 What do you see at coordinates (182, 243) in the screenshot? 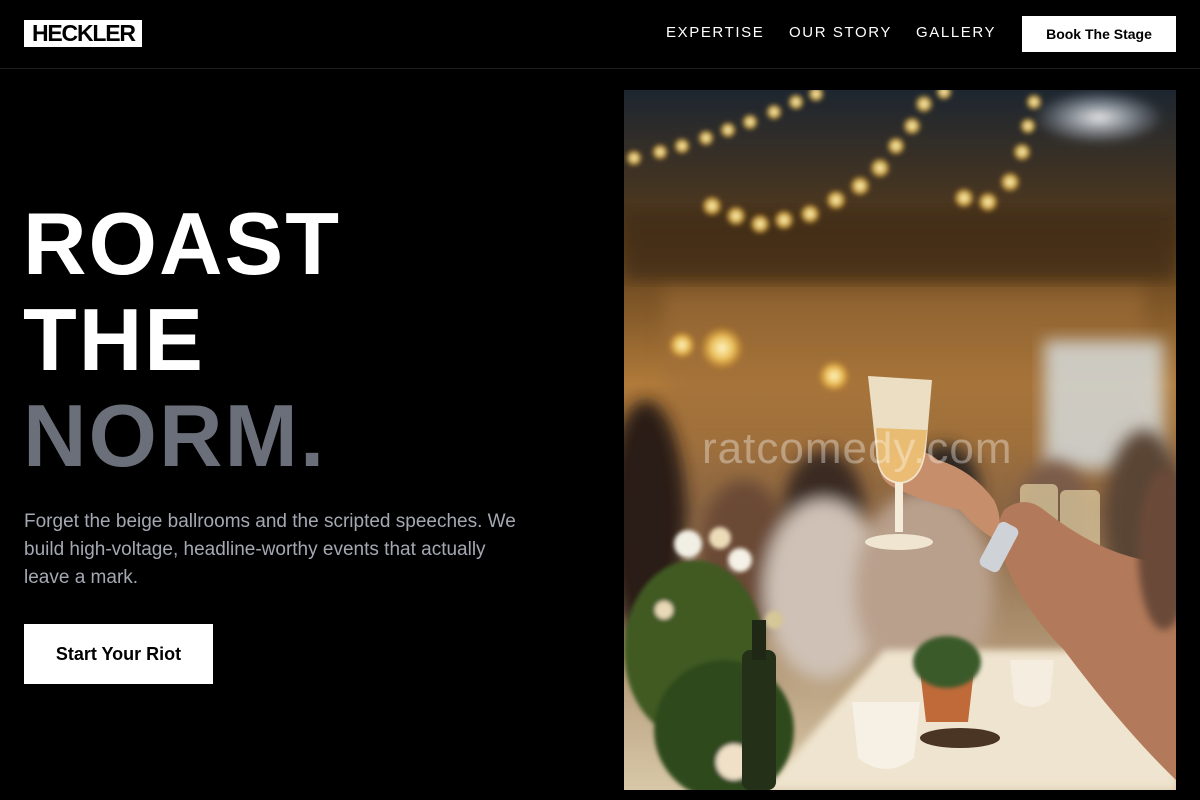
I see `headline-line-1: ROAST` at bounding box center [182, 243].